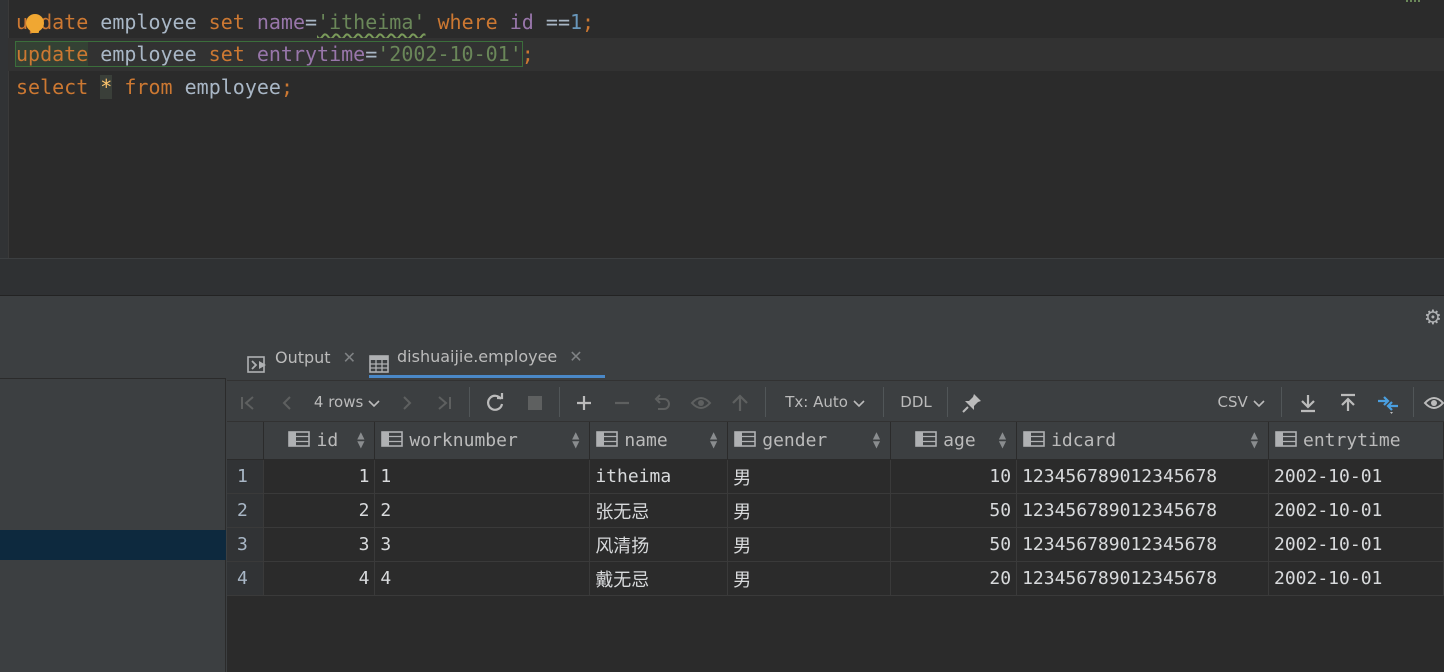  I want to click on tab-output-label: Output, so click(303, 357).